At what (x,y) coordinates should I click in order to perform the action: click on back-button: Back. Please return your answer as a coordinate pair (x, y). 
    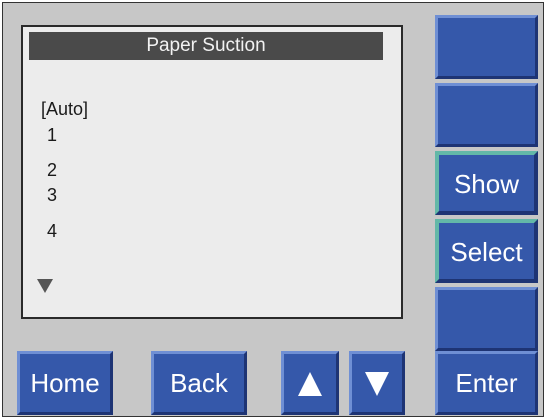
    Looking at the image, I should click on (199, 383).